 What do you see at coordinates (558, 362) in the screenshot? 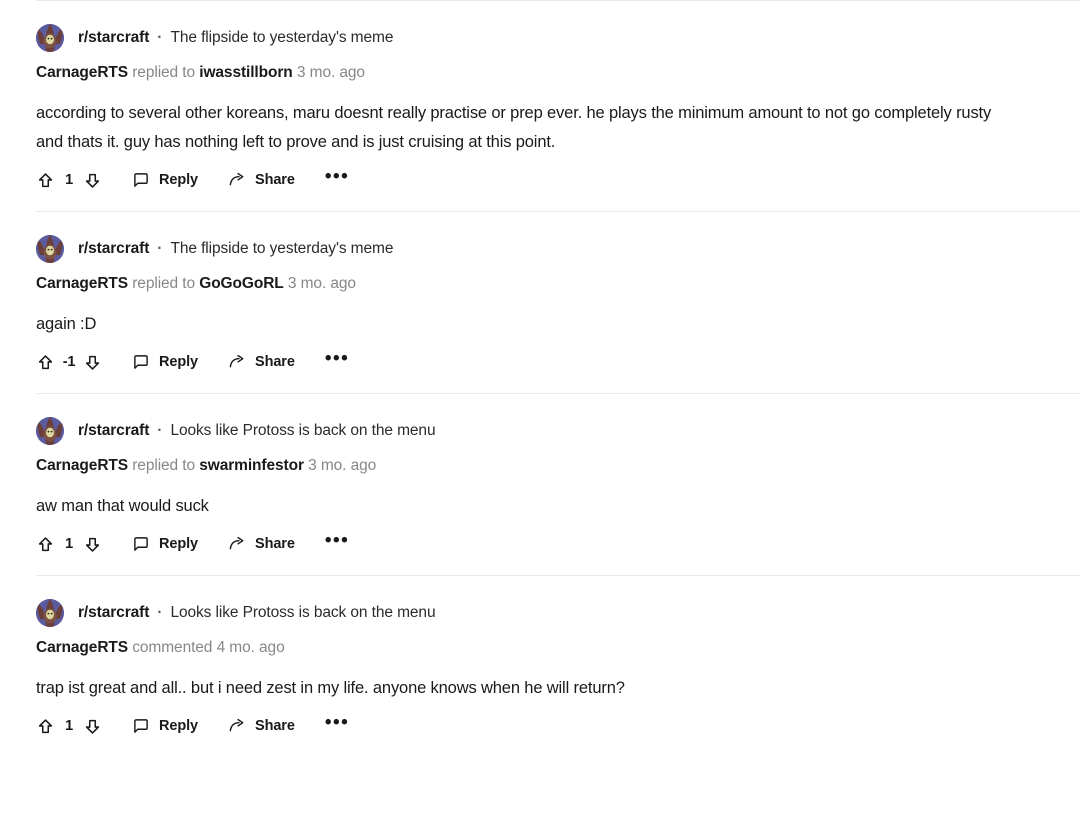
I see `comment-actions: -1 Reply Share •••` at bounding box center [558, 362].